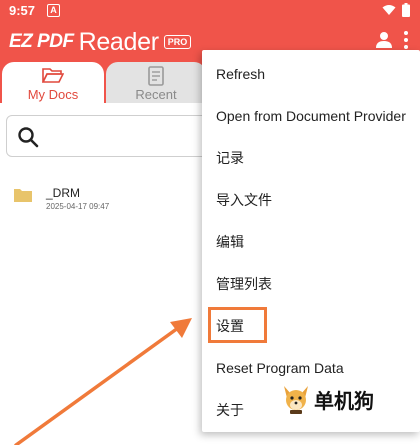 The image size is (420, 445). What do you see at coordinates (237, 325) in the screenshot?
I see `settings-highlight-box` at bounding box center [237, 325].